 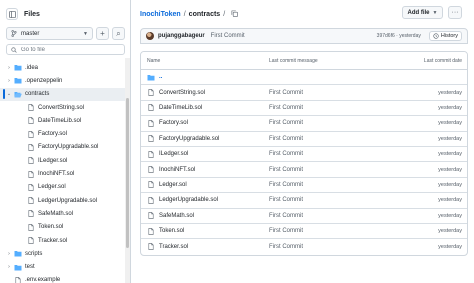 What do you see at coordinates (449, 36) in the screenshot?
I see `history-label: History` at bounding box center [449, 36].